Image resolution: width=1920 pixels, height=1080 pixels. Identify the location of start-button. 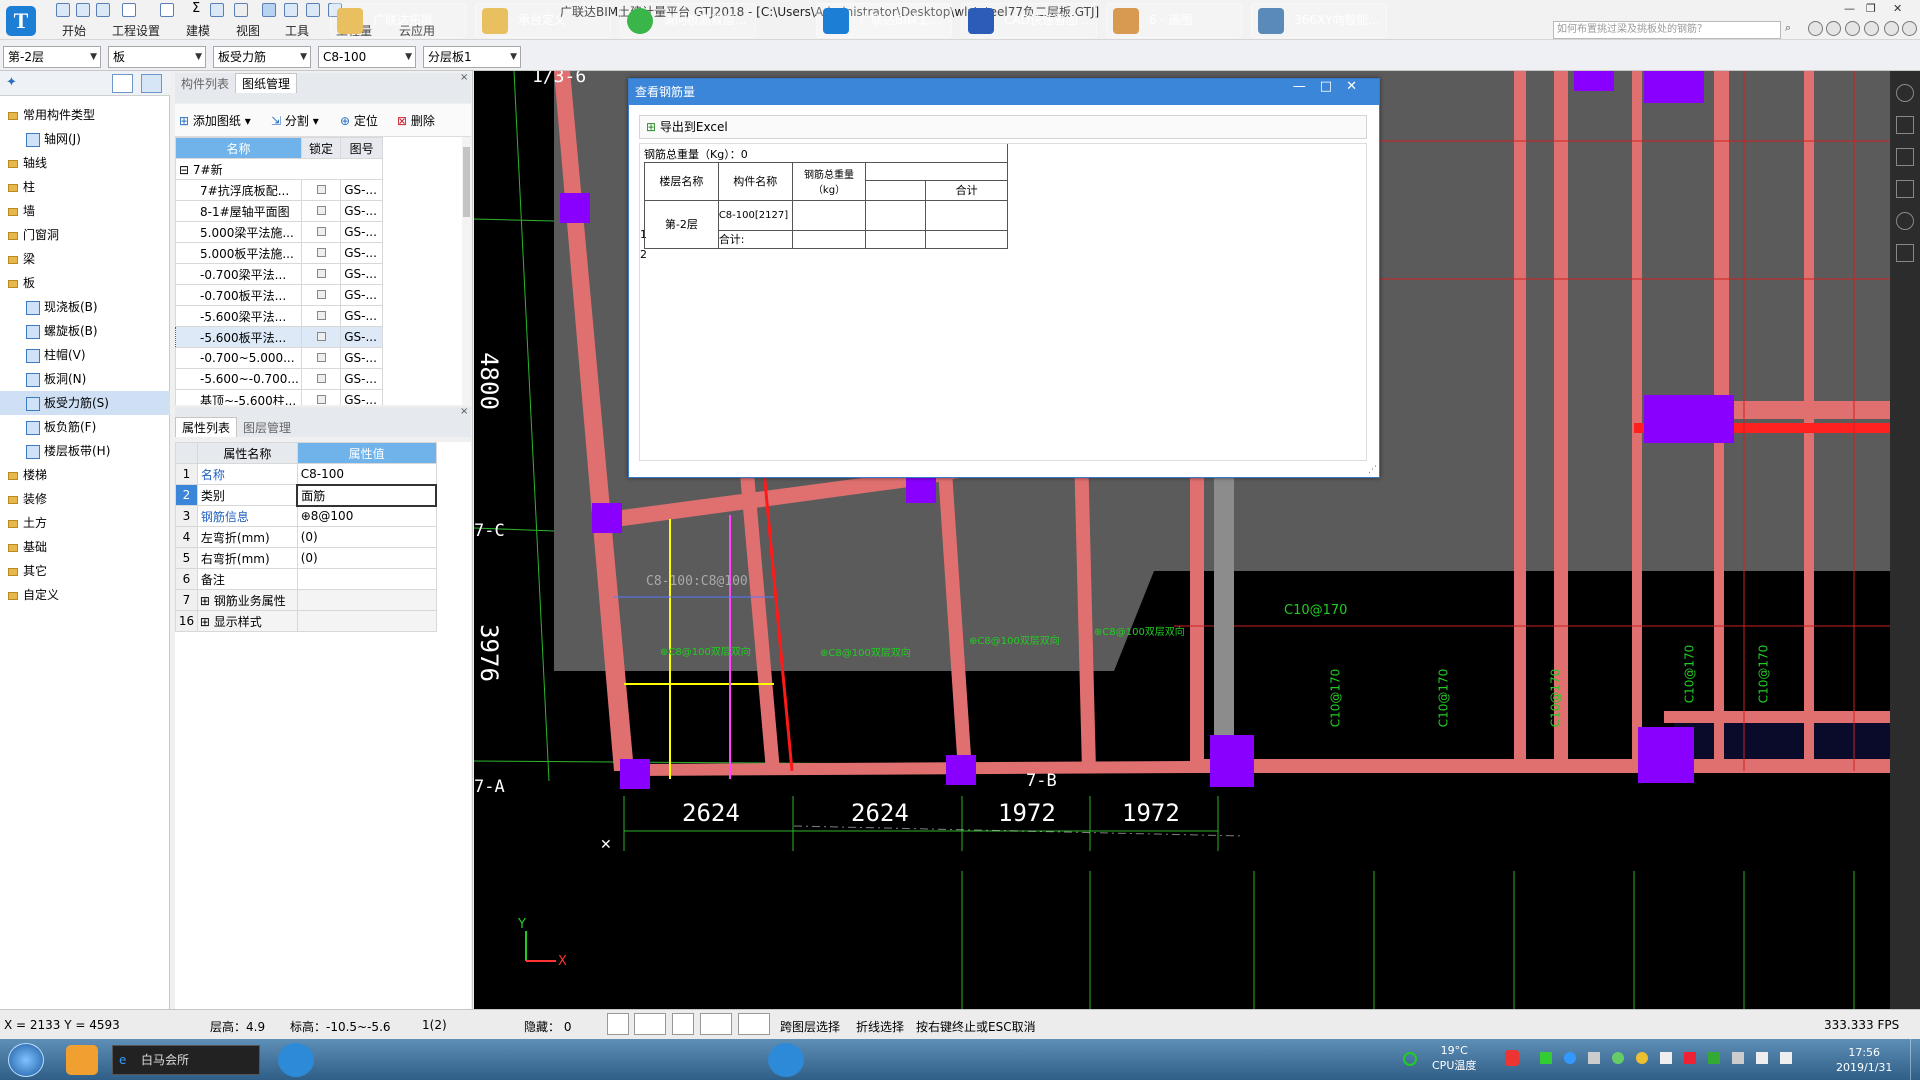
(26, 1060).